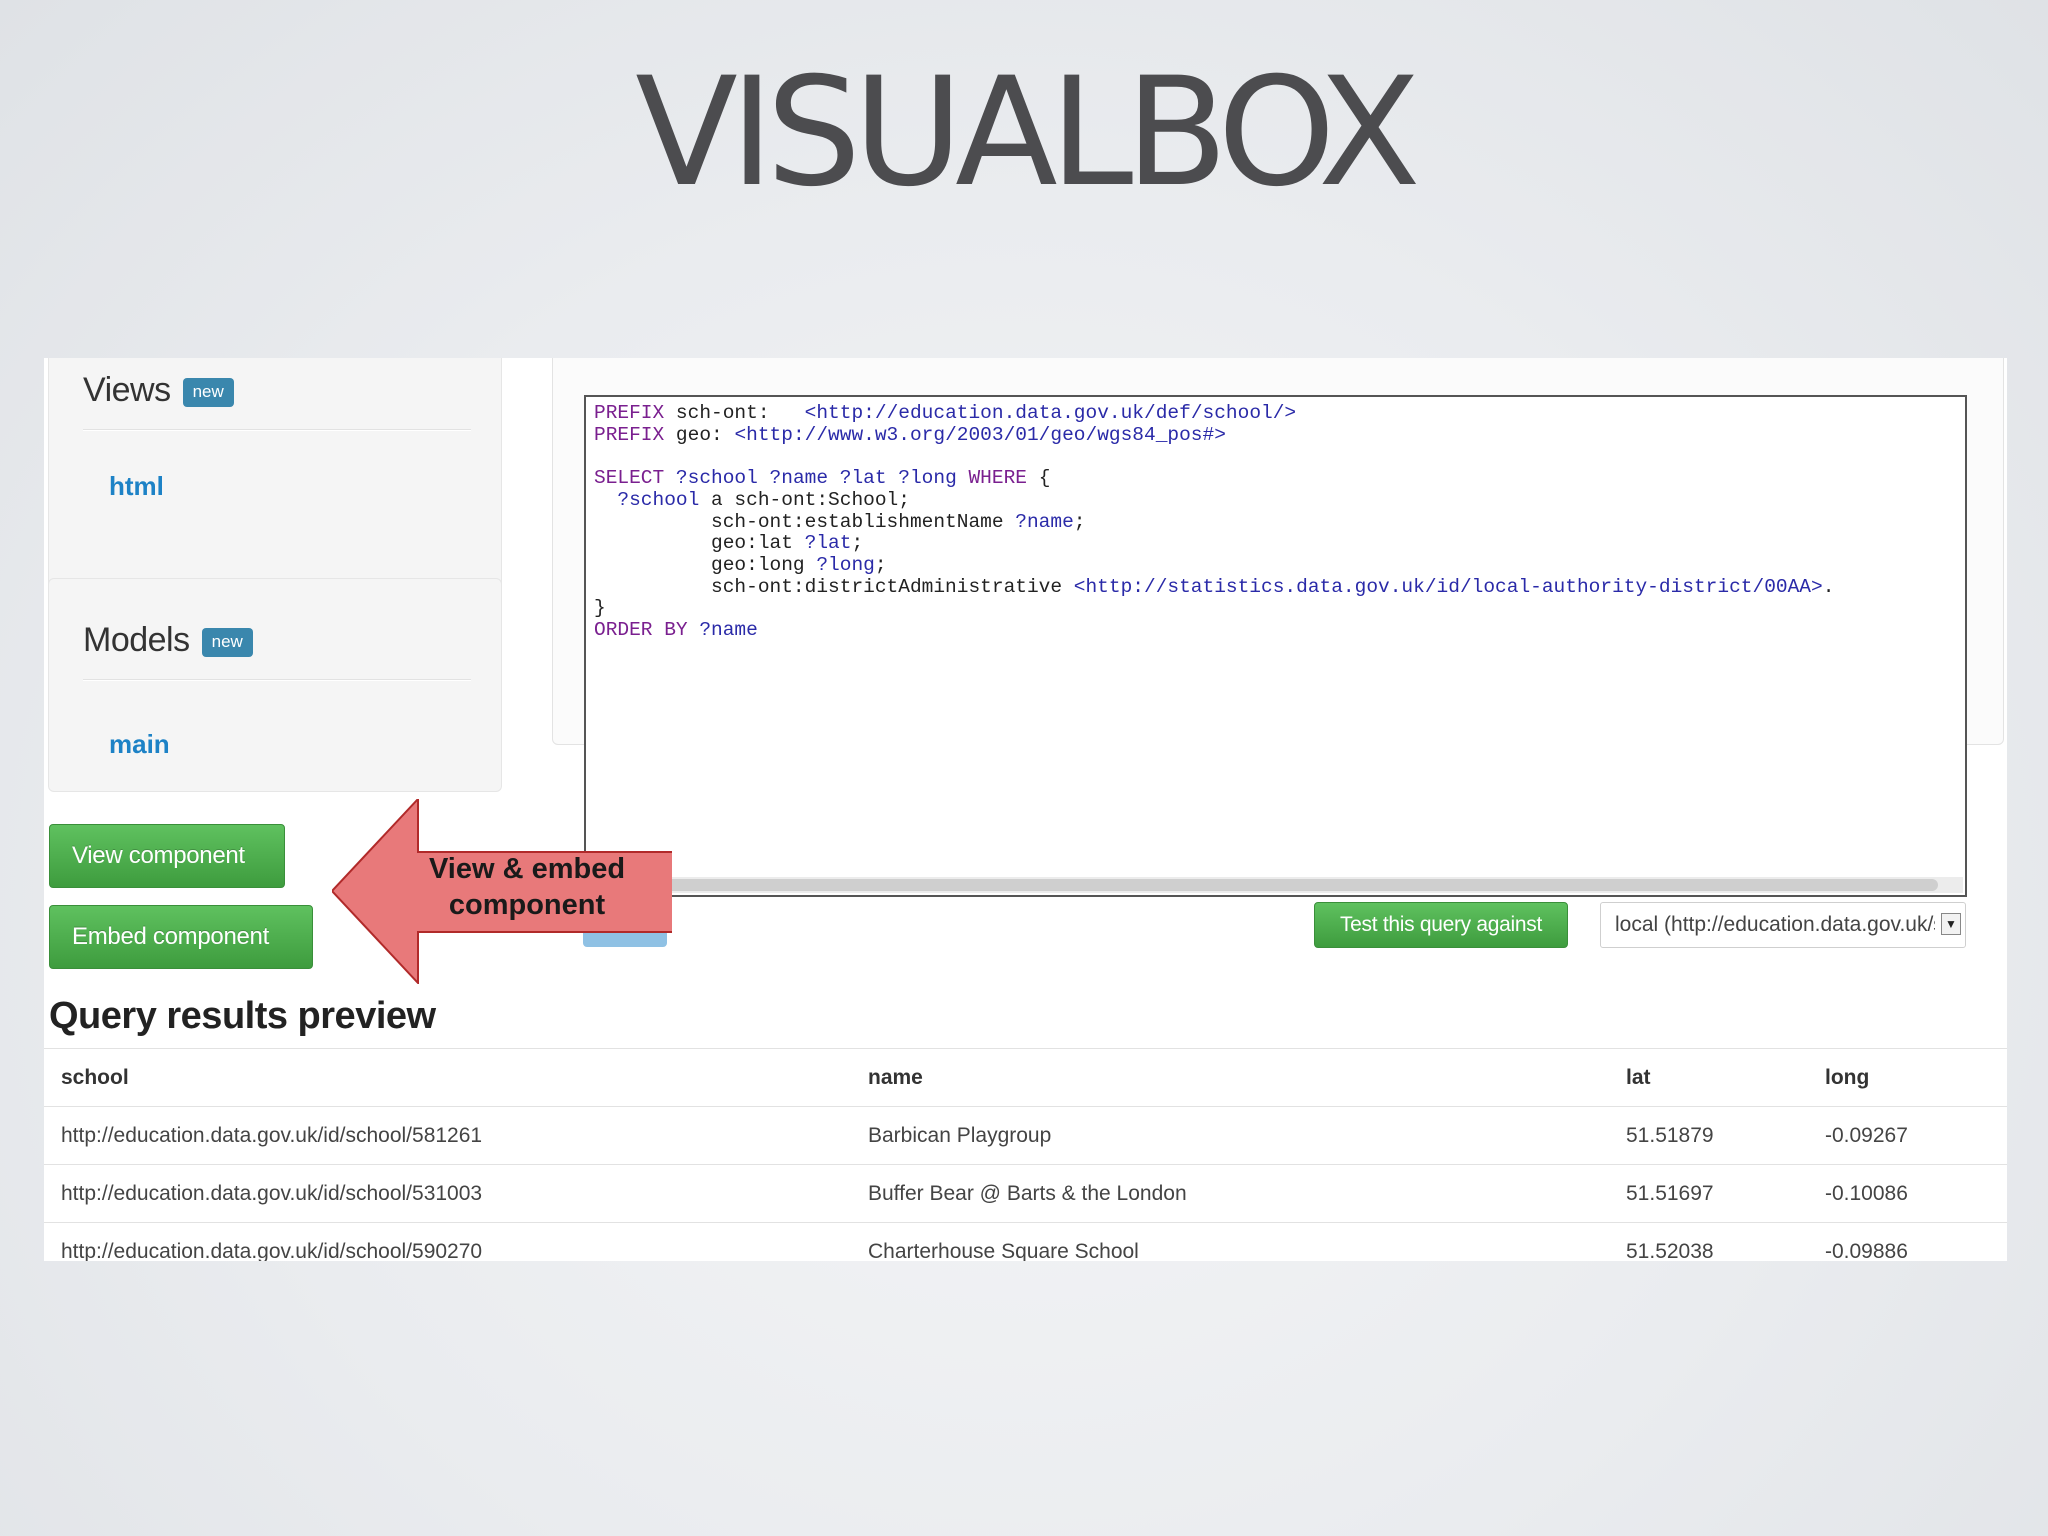  I want to click on cell-name: Charterhouse Square School, so click(1230, 1241).